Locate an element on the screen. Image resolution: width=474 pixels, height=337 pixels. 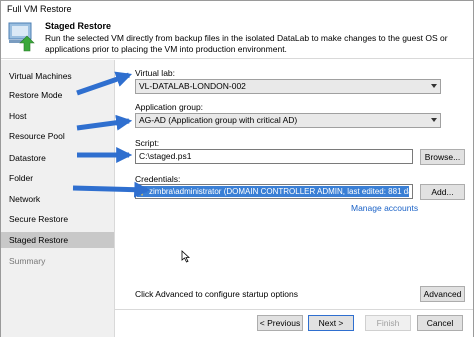
script-label: Script: is located at coordinates (147, 143).